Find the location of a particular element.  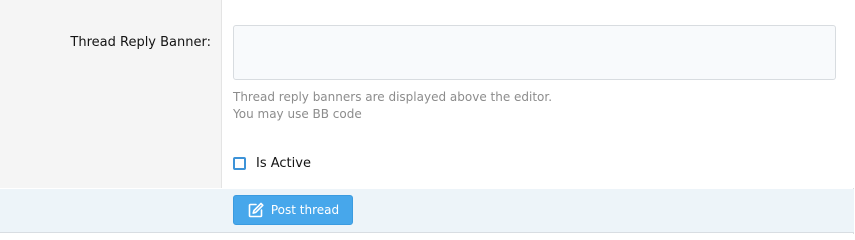

is-active-checkbox is located at coordinates (239, 163).